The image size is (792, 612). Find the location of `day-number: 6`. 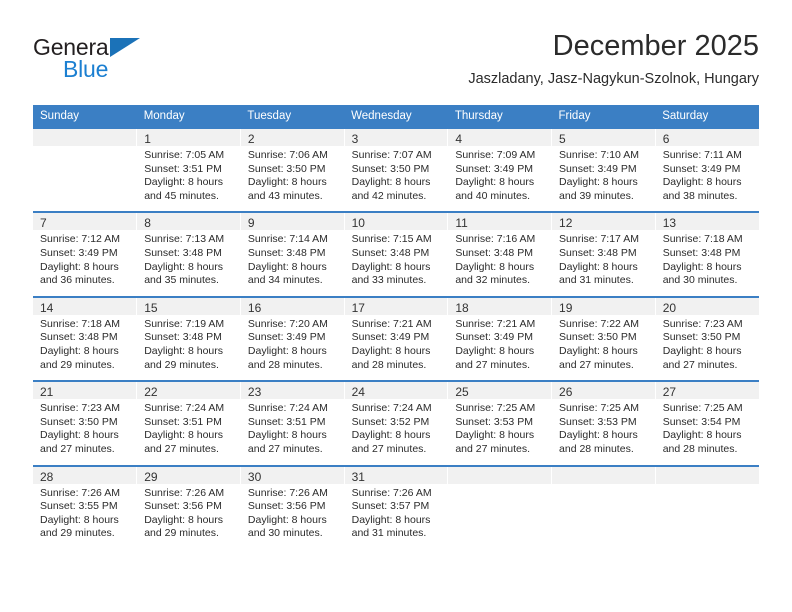

day-number: 6 is located at coordinates (707, 137).